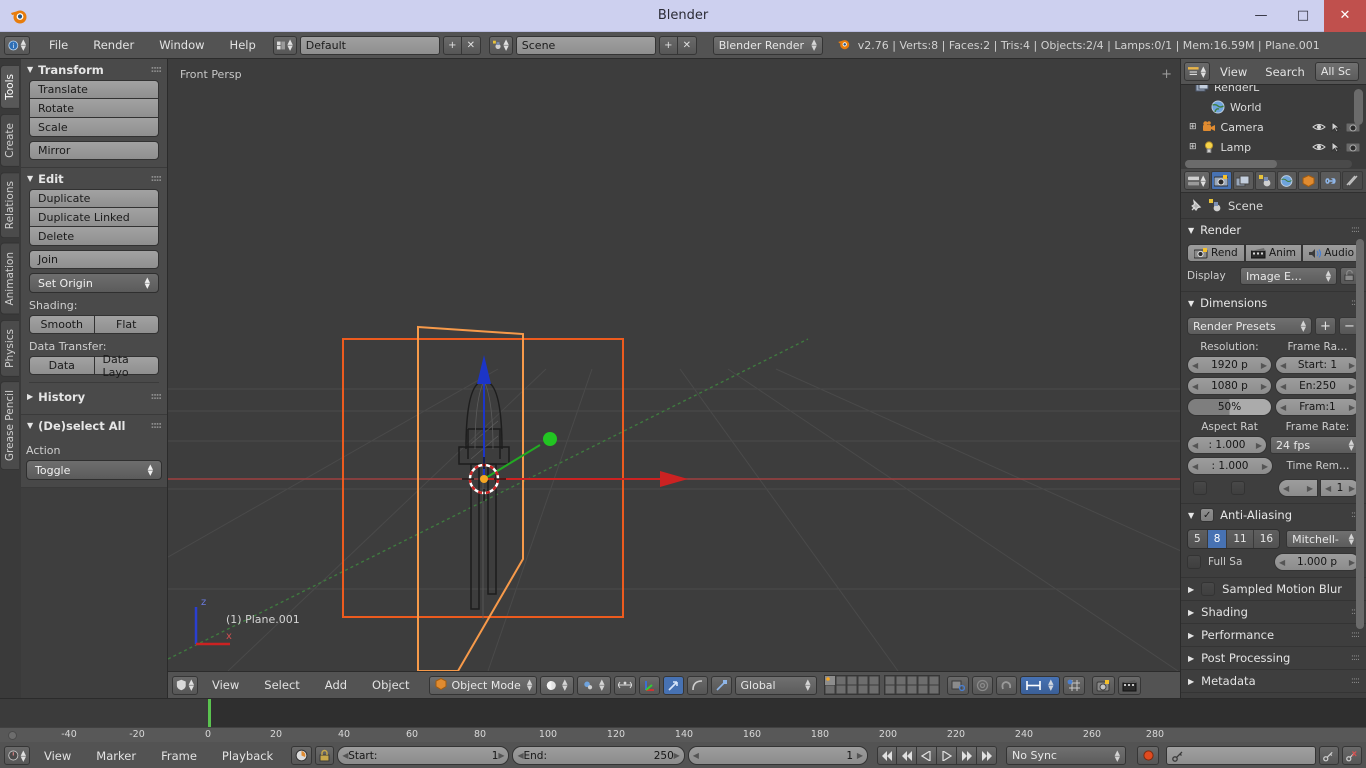 This screenshot has width=1366, height=768. Describe the element at coordinates (325, 755) in the screenshot. I see `lock-time-icon` at that location.